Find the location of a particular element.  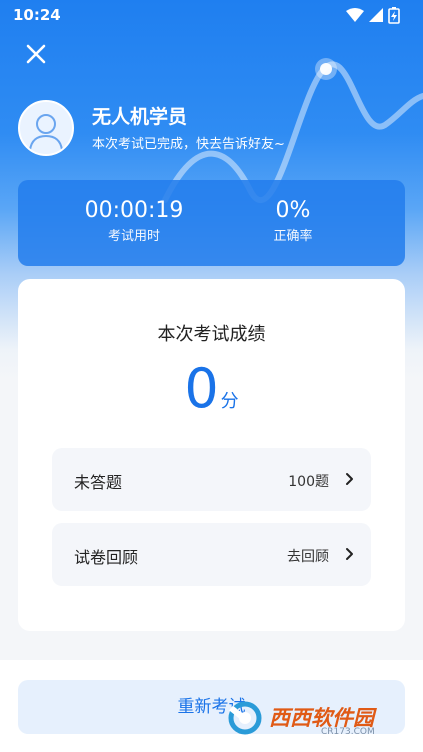

watermark-domain: CR173.COM is located at coordinates (348, 732).